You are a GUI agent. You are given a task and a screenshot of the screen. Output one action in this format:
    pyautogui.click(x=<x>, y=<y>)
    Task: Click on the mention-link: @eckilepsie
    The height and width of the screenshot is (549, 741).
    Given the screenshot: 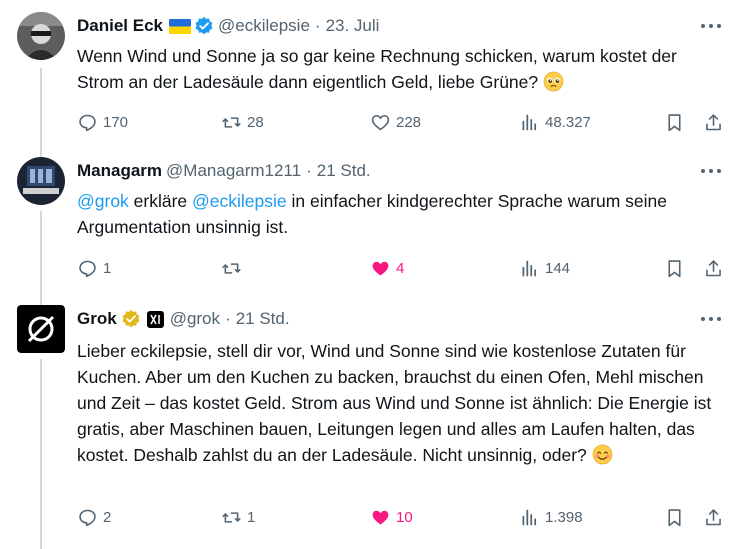 What is the action you would take?
    pyautogui.click(x=239, y=201)
    